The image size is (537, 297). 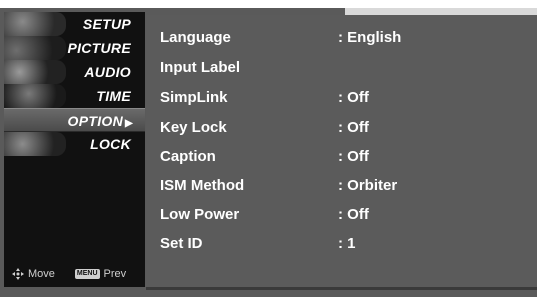 I want to click on setting-value: : 1, so click(x=347, y=243).